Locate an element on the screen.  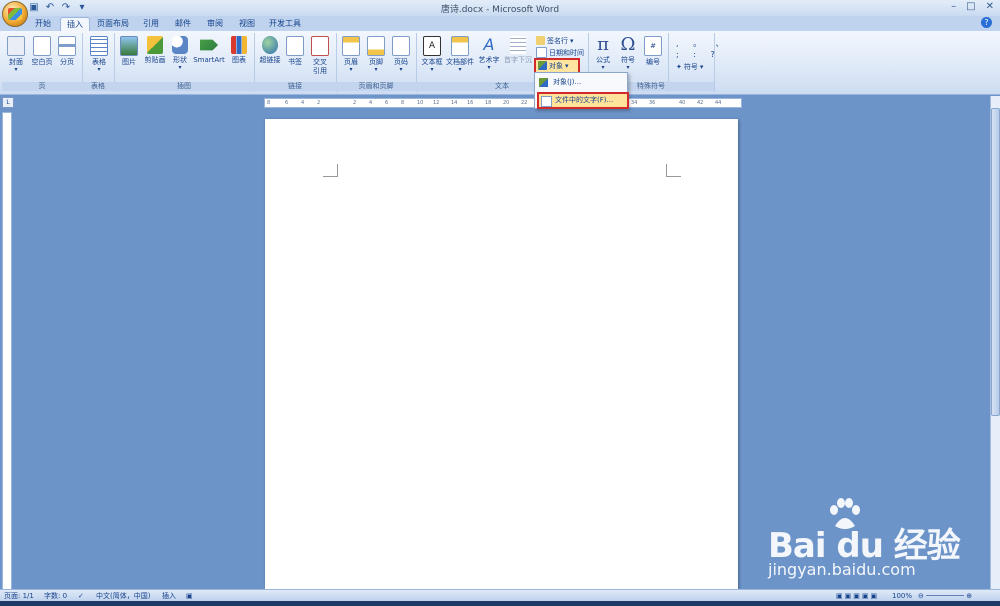
shapes-button: 形状 ▾ is located at coordinates (180, 53).